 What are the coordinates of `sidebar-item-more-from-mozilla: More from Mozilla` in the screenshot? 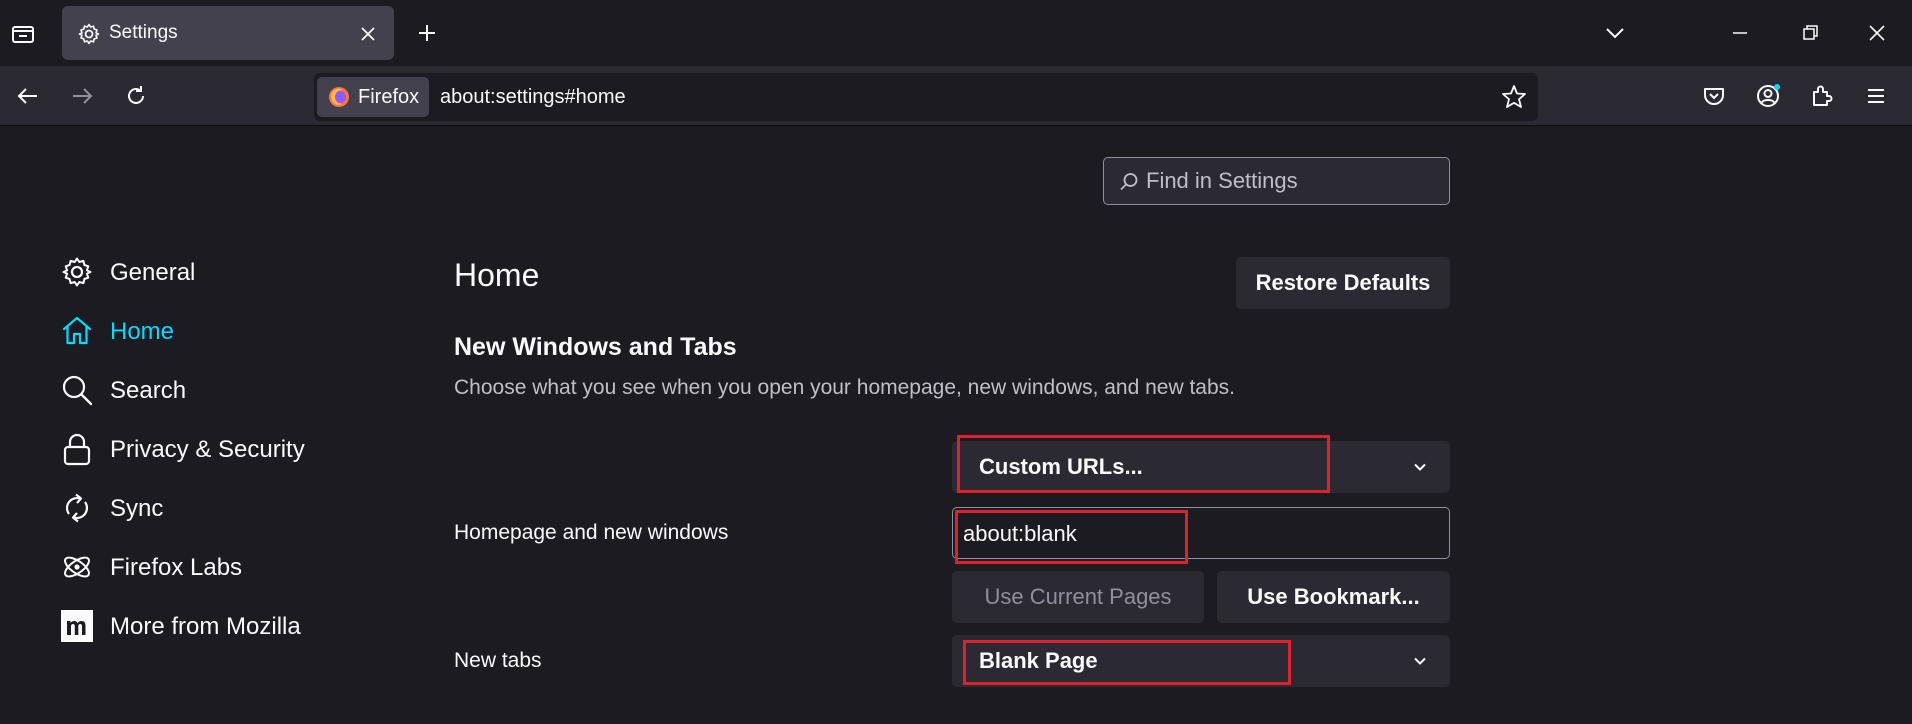 It's located at (218, 626).